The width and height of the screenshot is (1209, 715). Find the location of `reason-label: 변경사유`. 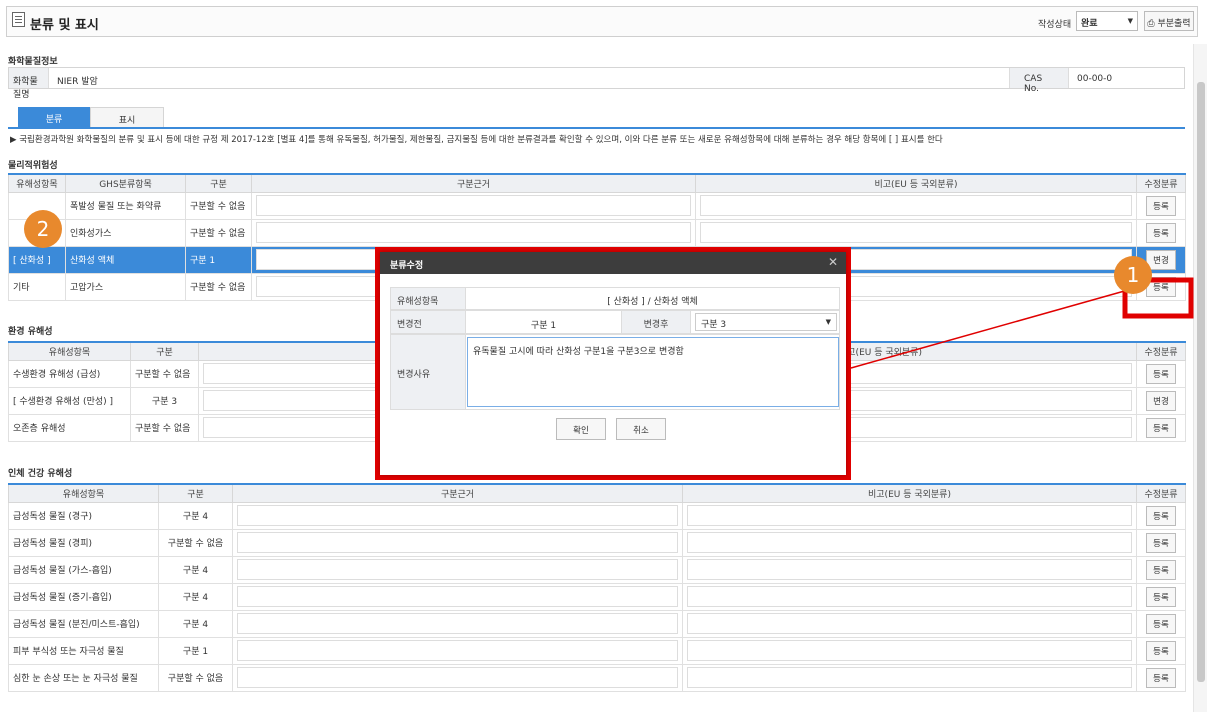

reason-label: 변경사유 is located at coordinates (428, 372).